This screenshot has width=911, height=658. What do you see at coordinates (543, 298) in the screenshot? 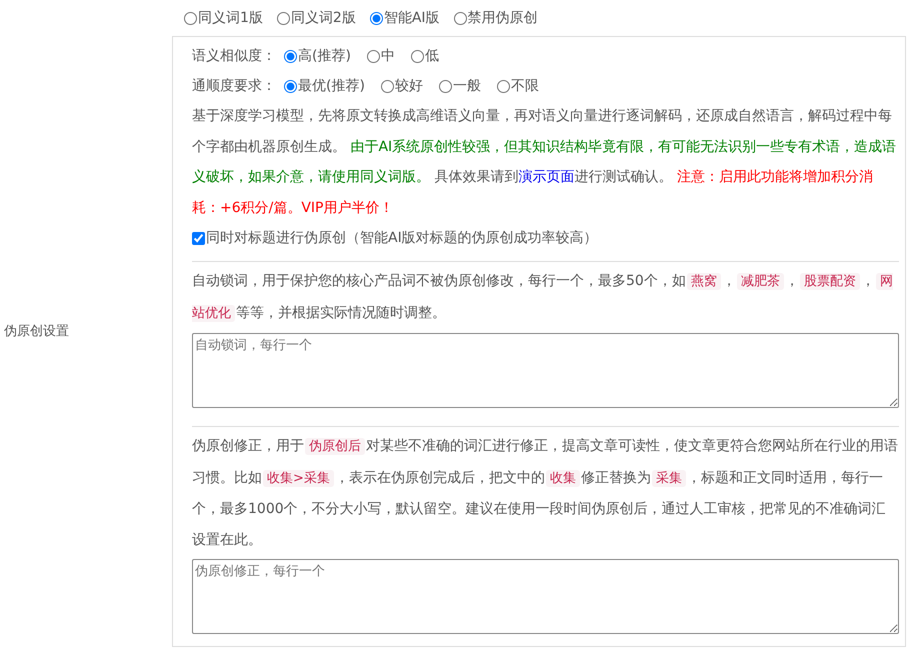
I see `description-text: 自动锁词，用于保护您的核心产品词不被伪原创修改，每行一个，最多50个，如 燕窝 ， 减肥茶 ， 股票配资 ， 网站优化 等等，并根据实际情况随时调整。` at bounding box center [543, 298].